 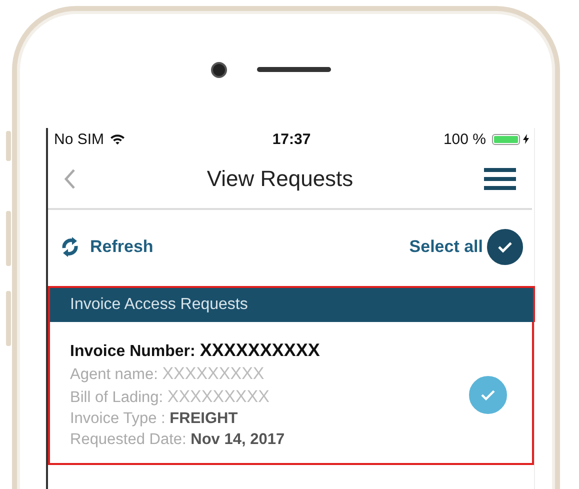 I want to click on request-detail: Bill of Lading: XXXXXXXXX, so click(x=170, y=397).